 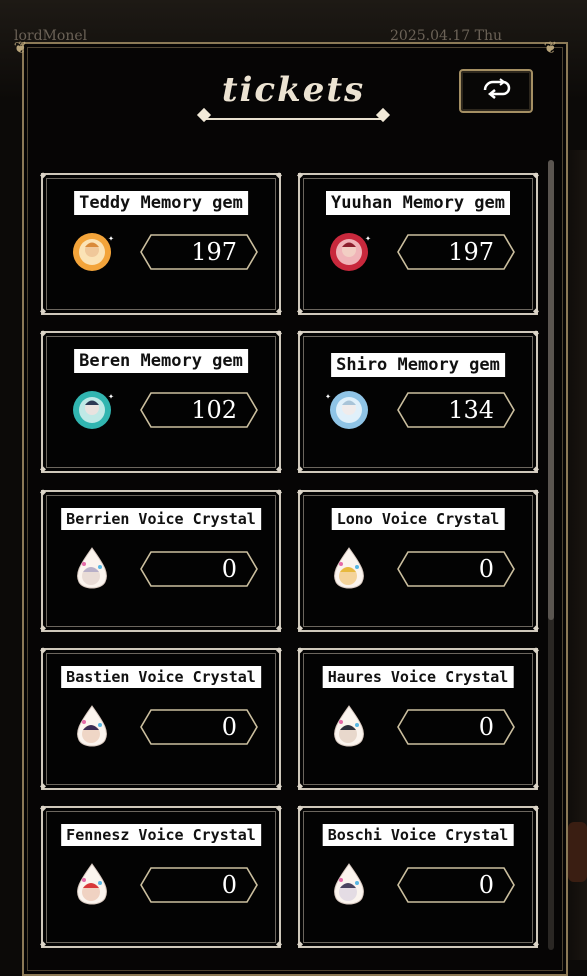 I want to click on quantity-display: 134, so click(x=456, y=410).